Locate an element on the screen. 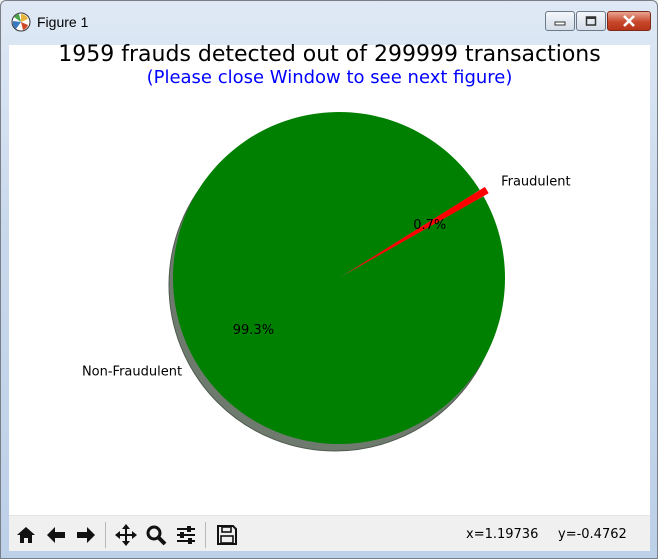  maximize-button is located at coordinates (591, 21).